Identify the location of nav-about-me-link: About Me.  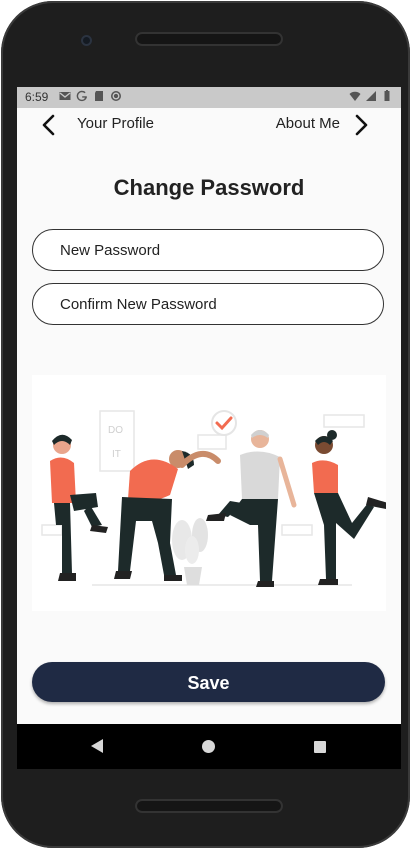
(308, 123).